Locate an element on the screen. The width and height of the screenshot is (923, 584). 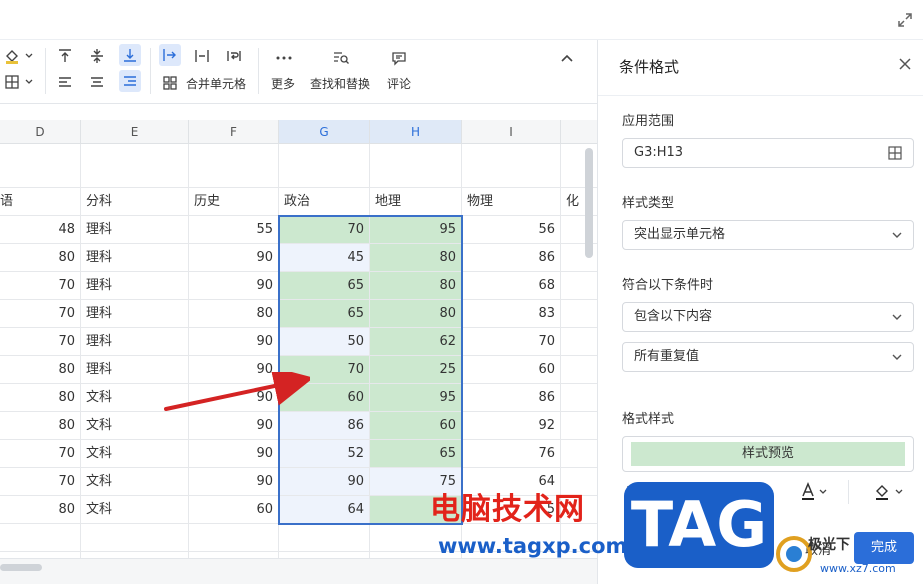
table-cell: 92 is located at coordinates (511, 426).